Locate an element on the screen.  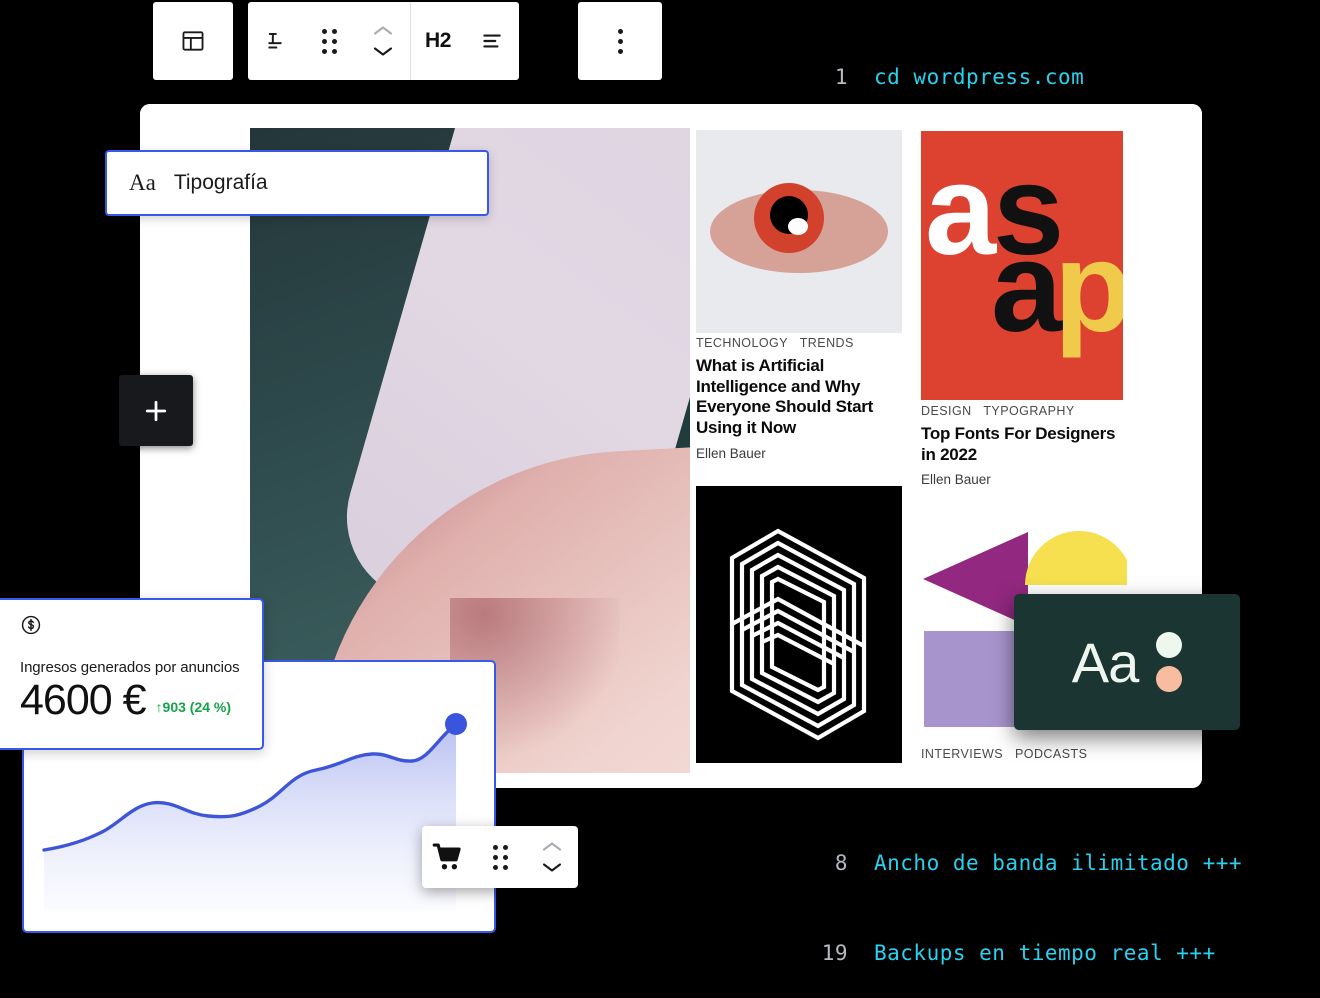
article-thumbnail-maze is located at coordinates (799, 624).